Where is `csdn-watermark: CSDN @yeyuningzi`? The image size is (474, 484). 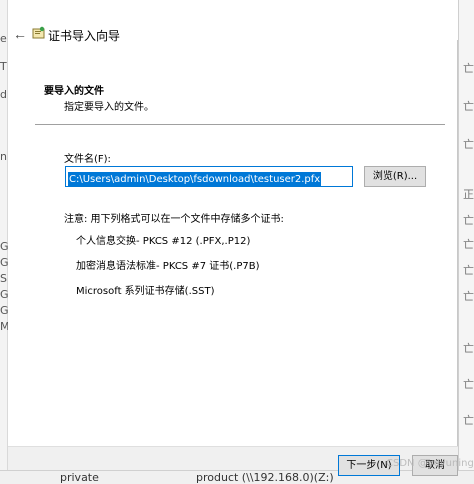 csdn-watermark: CSDN @yeyuningzi is located at coordinates (430, 463).